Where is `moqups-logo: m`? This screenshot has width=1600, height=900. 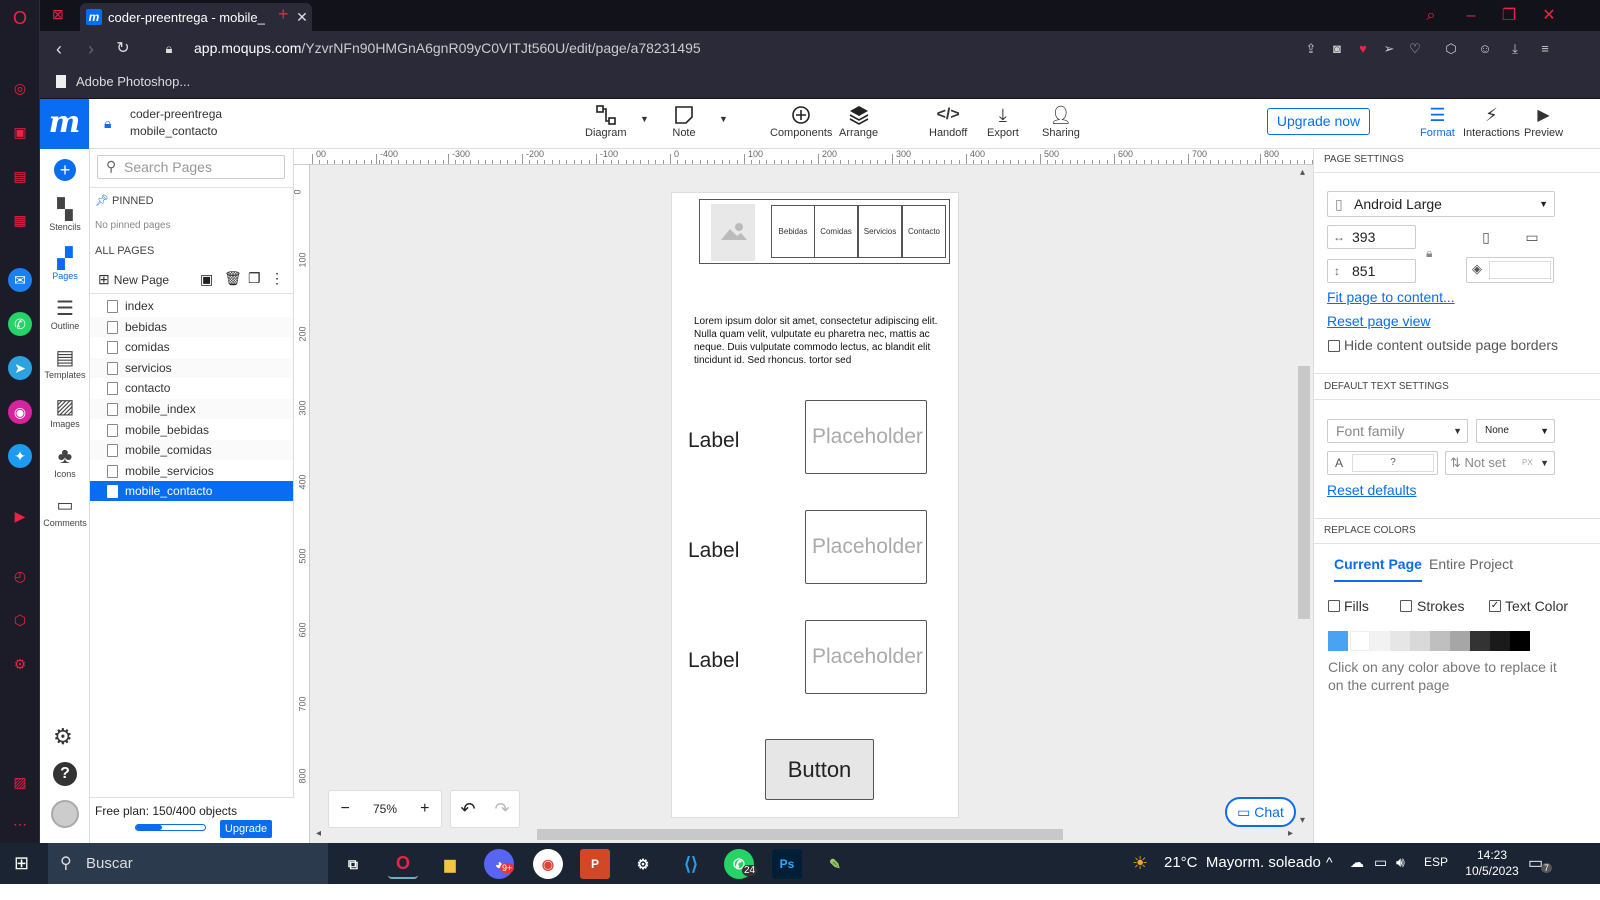 moqups-logo: m is located at coordinates (64, 124).